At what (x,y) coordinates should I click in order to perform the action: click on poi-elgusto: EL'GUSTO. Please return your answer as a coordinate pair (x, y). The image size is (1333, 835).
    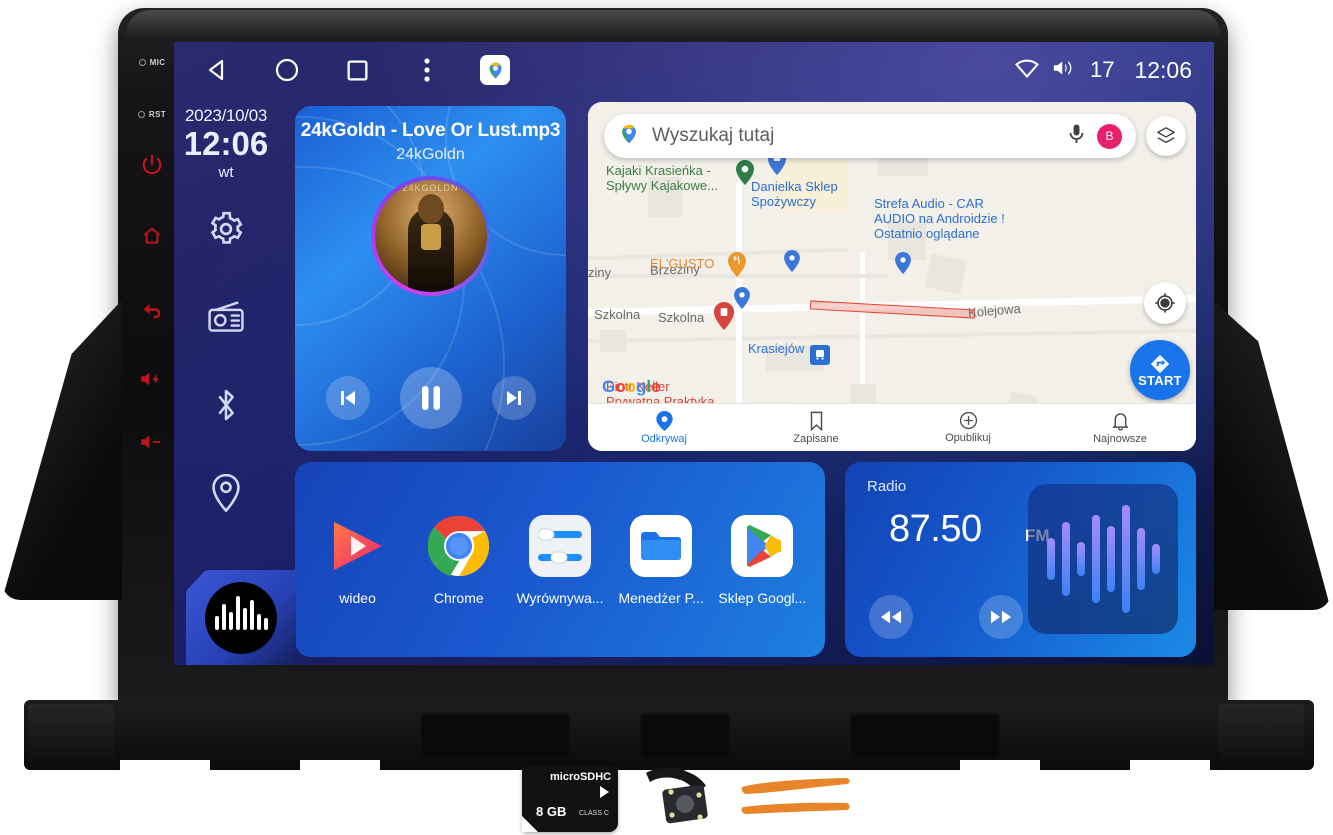
    Looking at the image, I should click on (682, 264).